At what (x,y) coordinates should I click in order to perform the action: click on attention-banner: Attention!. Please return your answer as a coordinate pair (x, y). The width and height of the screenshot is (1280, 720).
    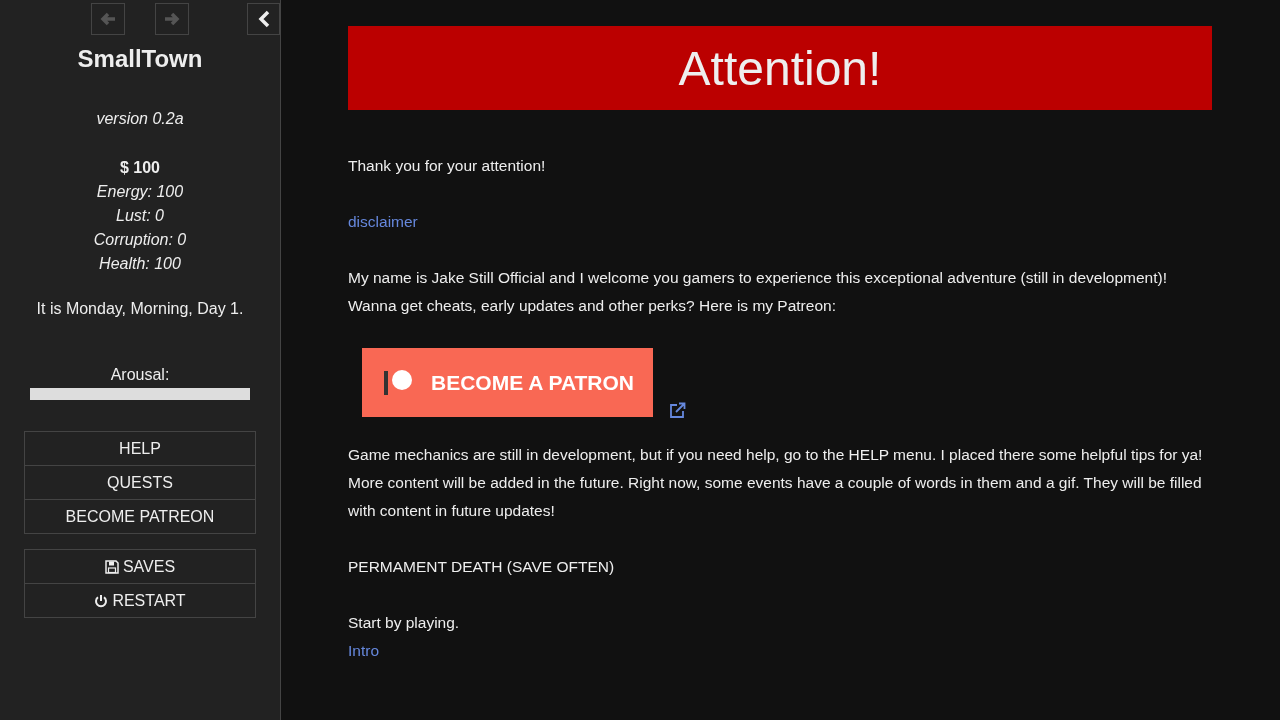
    Looking at the image, I should click on (780, 68).